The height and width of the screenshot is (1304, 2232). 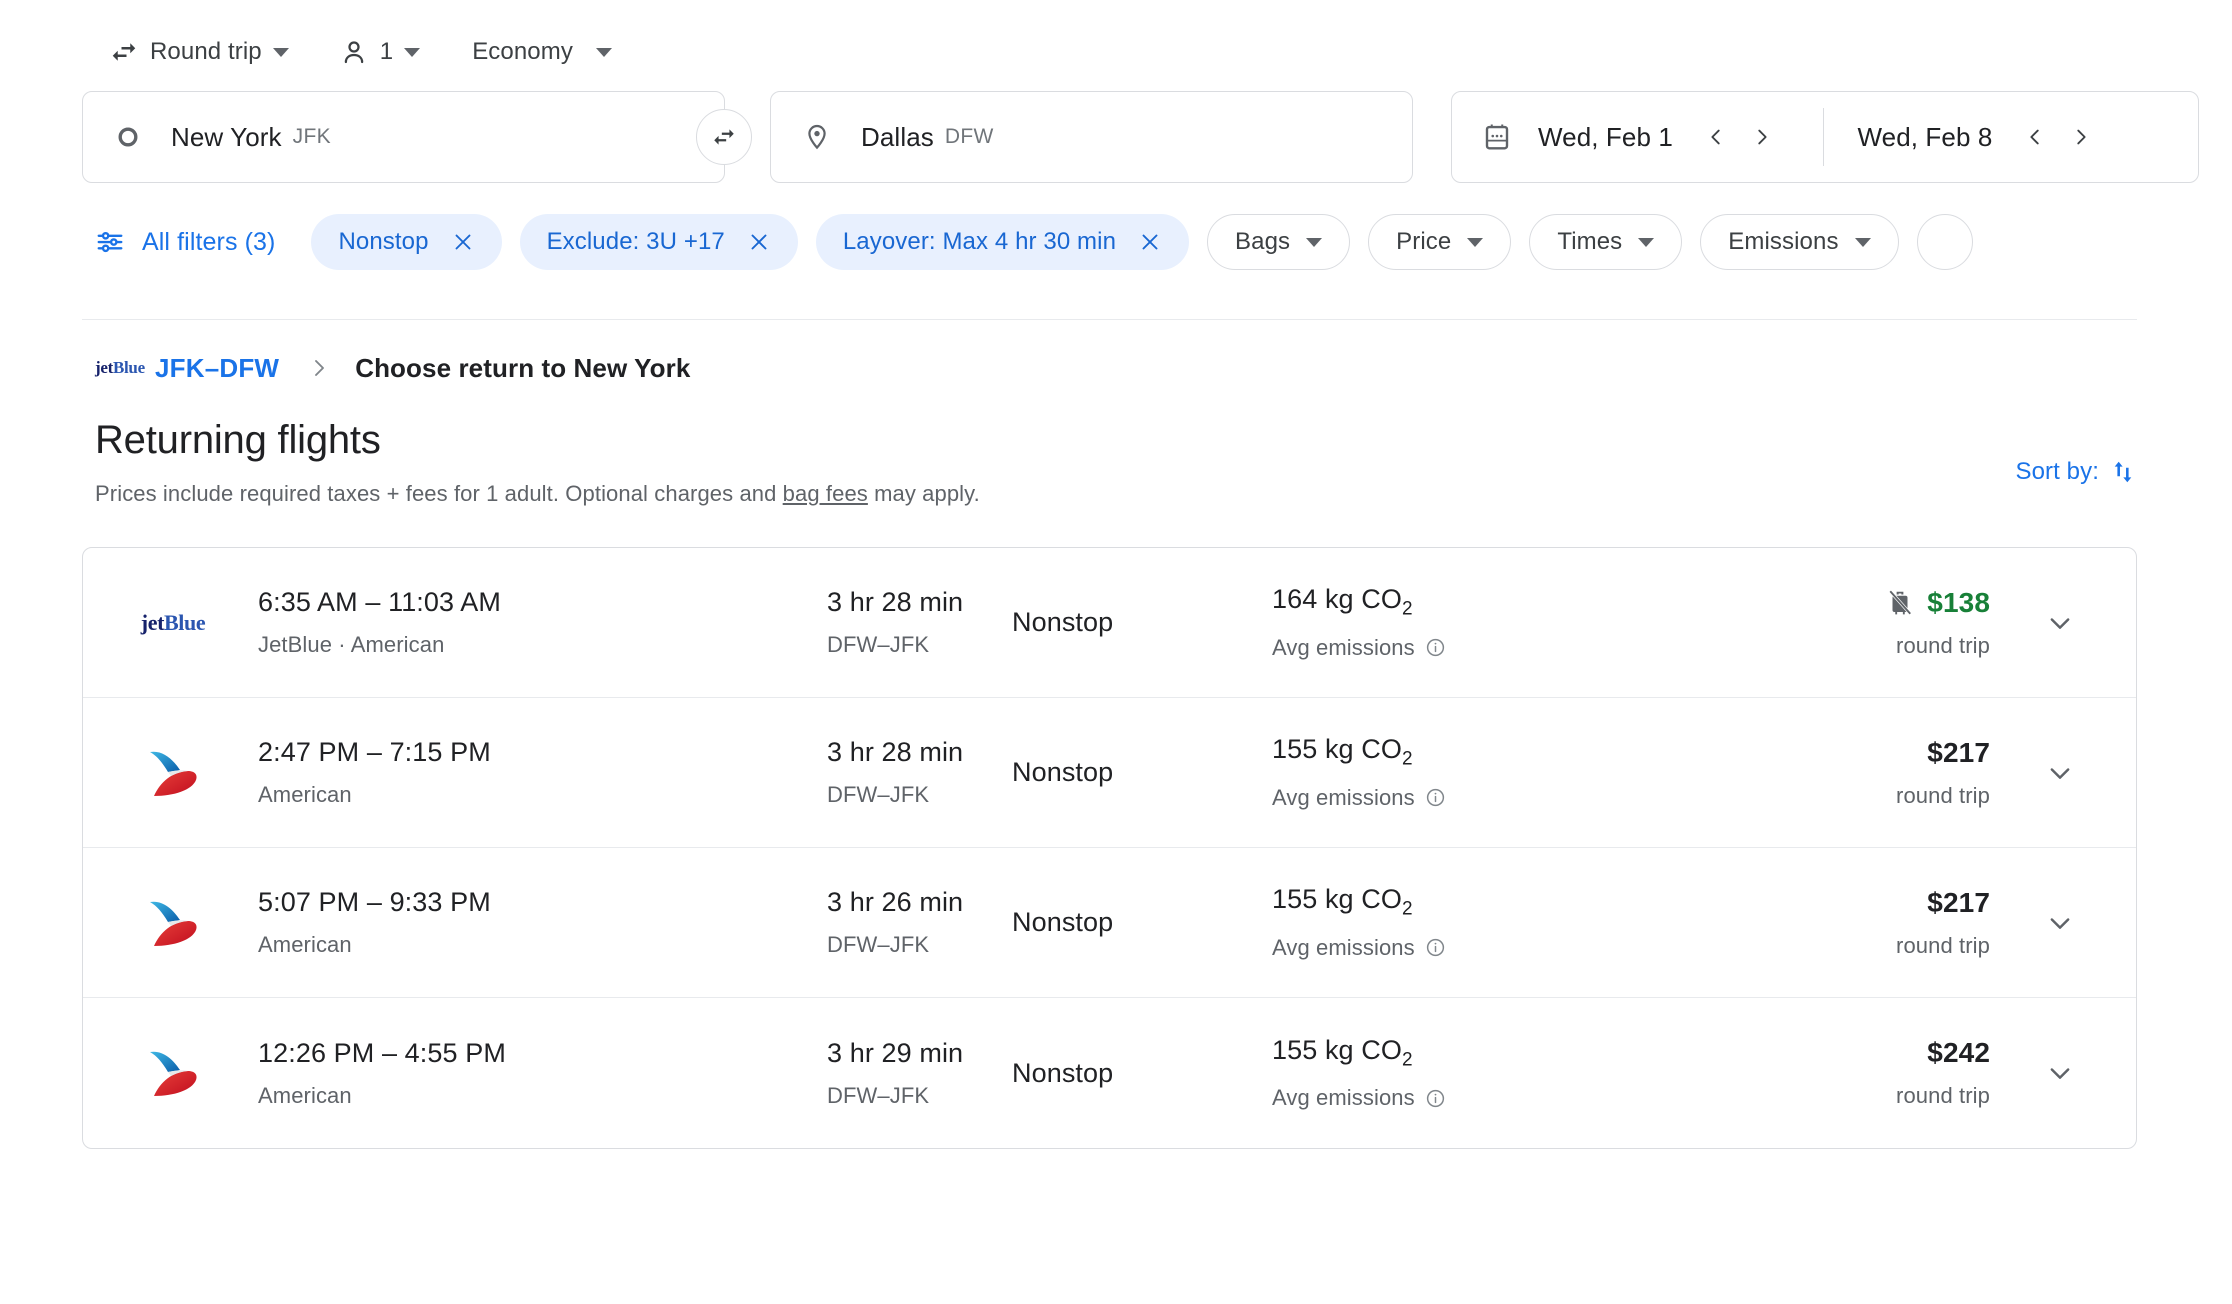 What do you see at coordinates (527, 1073) in the screenshot?
I see `flight-time-cell: 12:26 PM – 4:55 PM American` at bounding box center [527, 1073].